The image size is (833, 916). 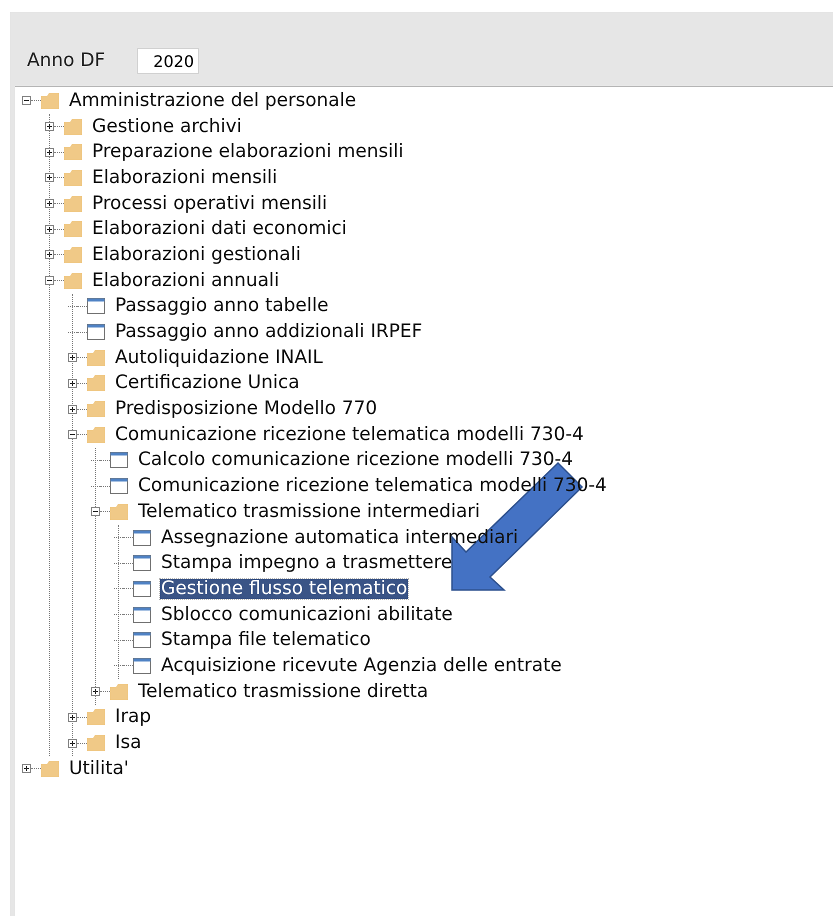 I want to click on tree-item: Isa, so click(x=128, y=743).